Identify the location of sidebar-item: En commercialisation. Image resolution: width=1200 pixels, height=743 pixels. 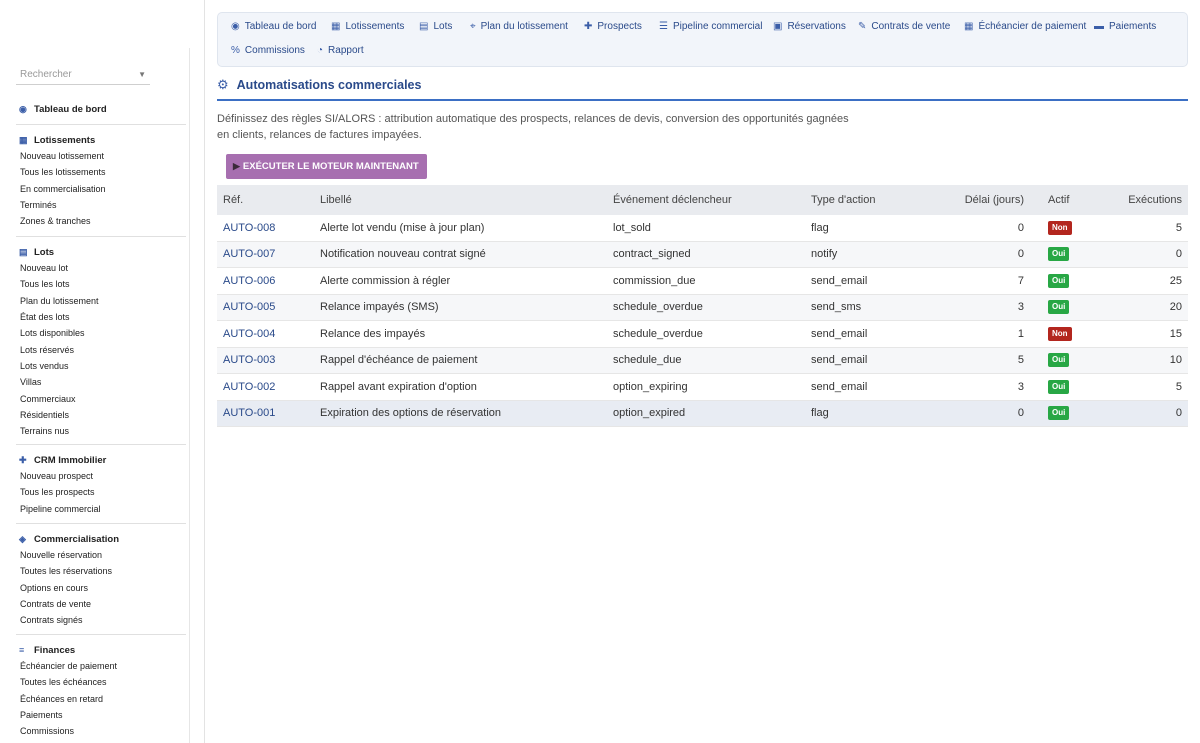
(101, 189).